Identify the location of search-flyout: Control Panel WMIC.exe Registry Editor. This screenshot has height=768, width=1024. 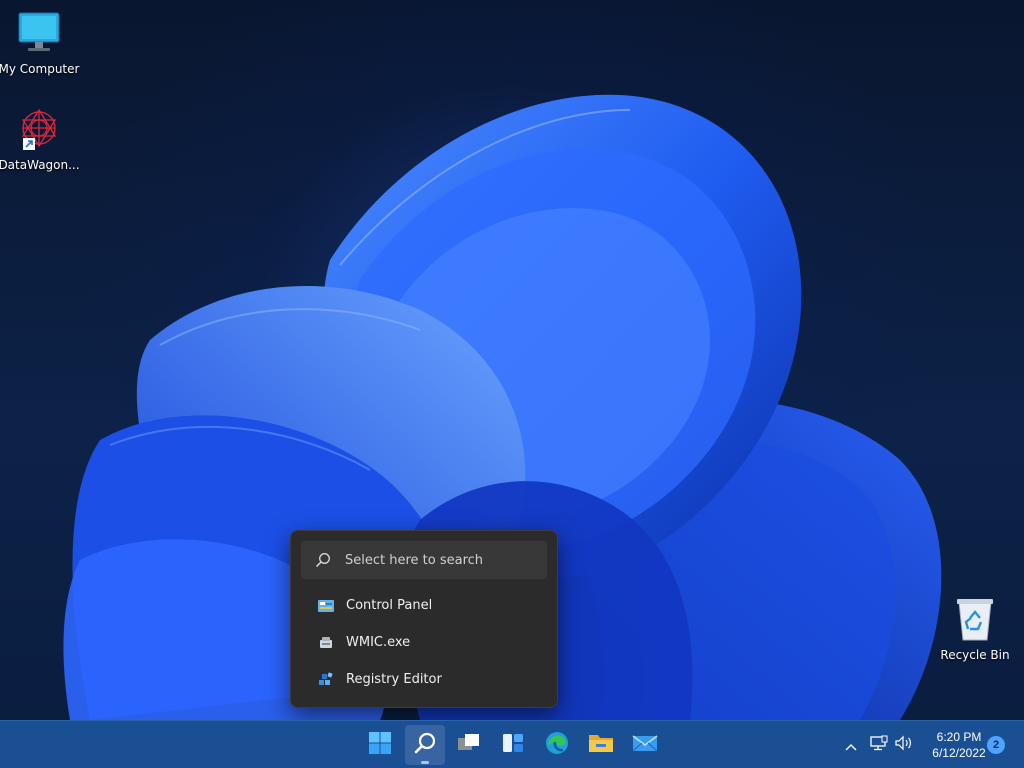
(424, 619).